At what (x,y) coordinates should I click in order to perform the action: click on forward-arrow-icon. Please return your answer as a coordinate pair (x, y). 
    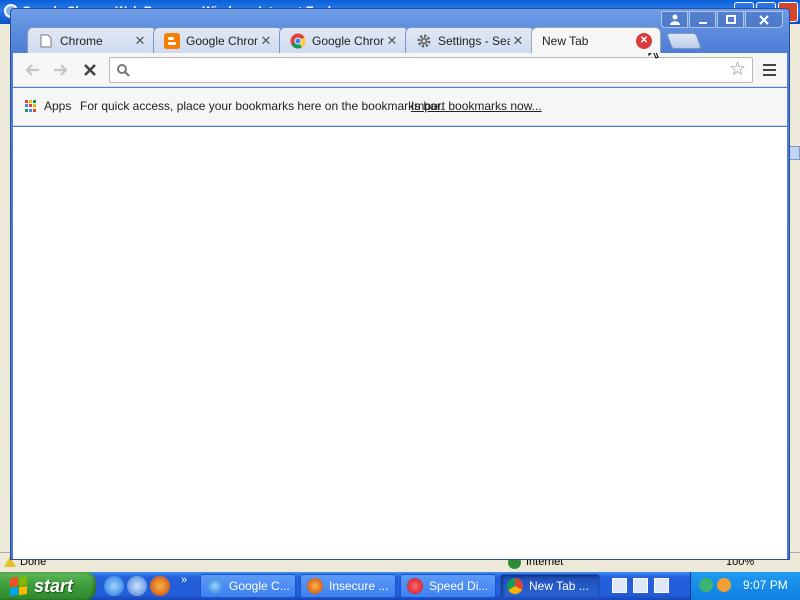
    Looking at the image, I should click on (61, 70).